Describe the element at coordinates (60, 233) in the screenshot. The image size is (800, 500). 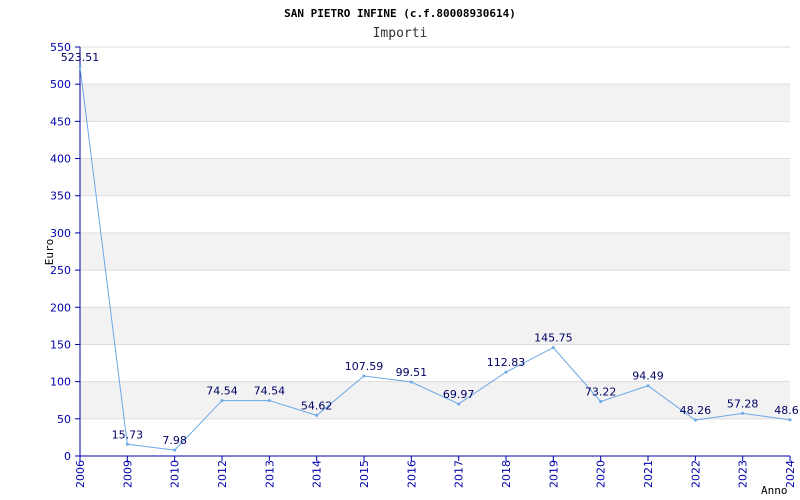
I see `y-tick-label: 300` at that location.